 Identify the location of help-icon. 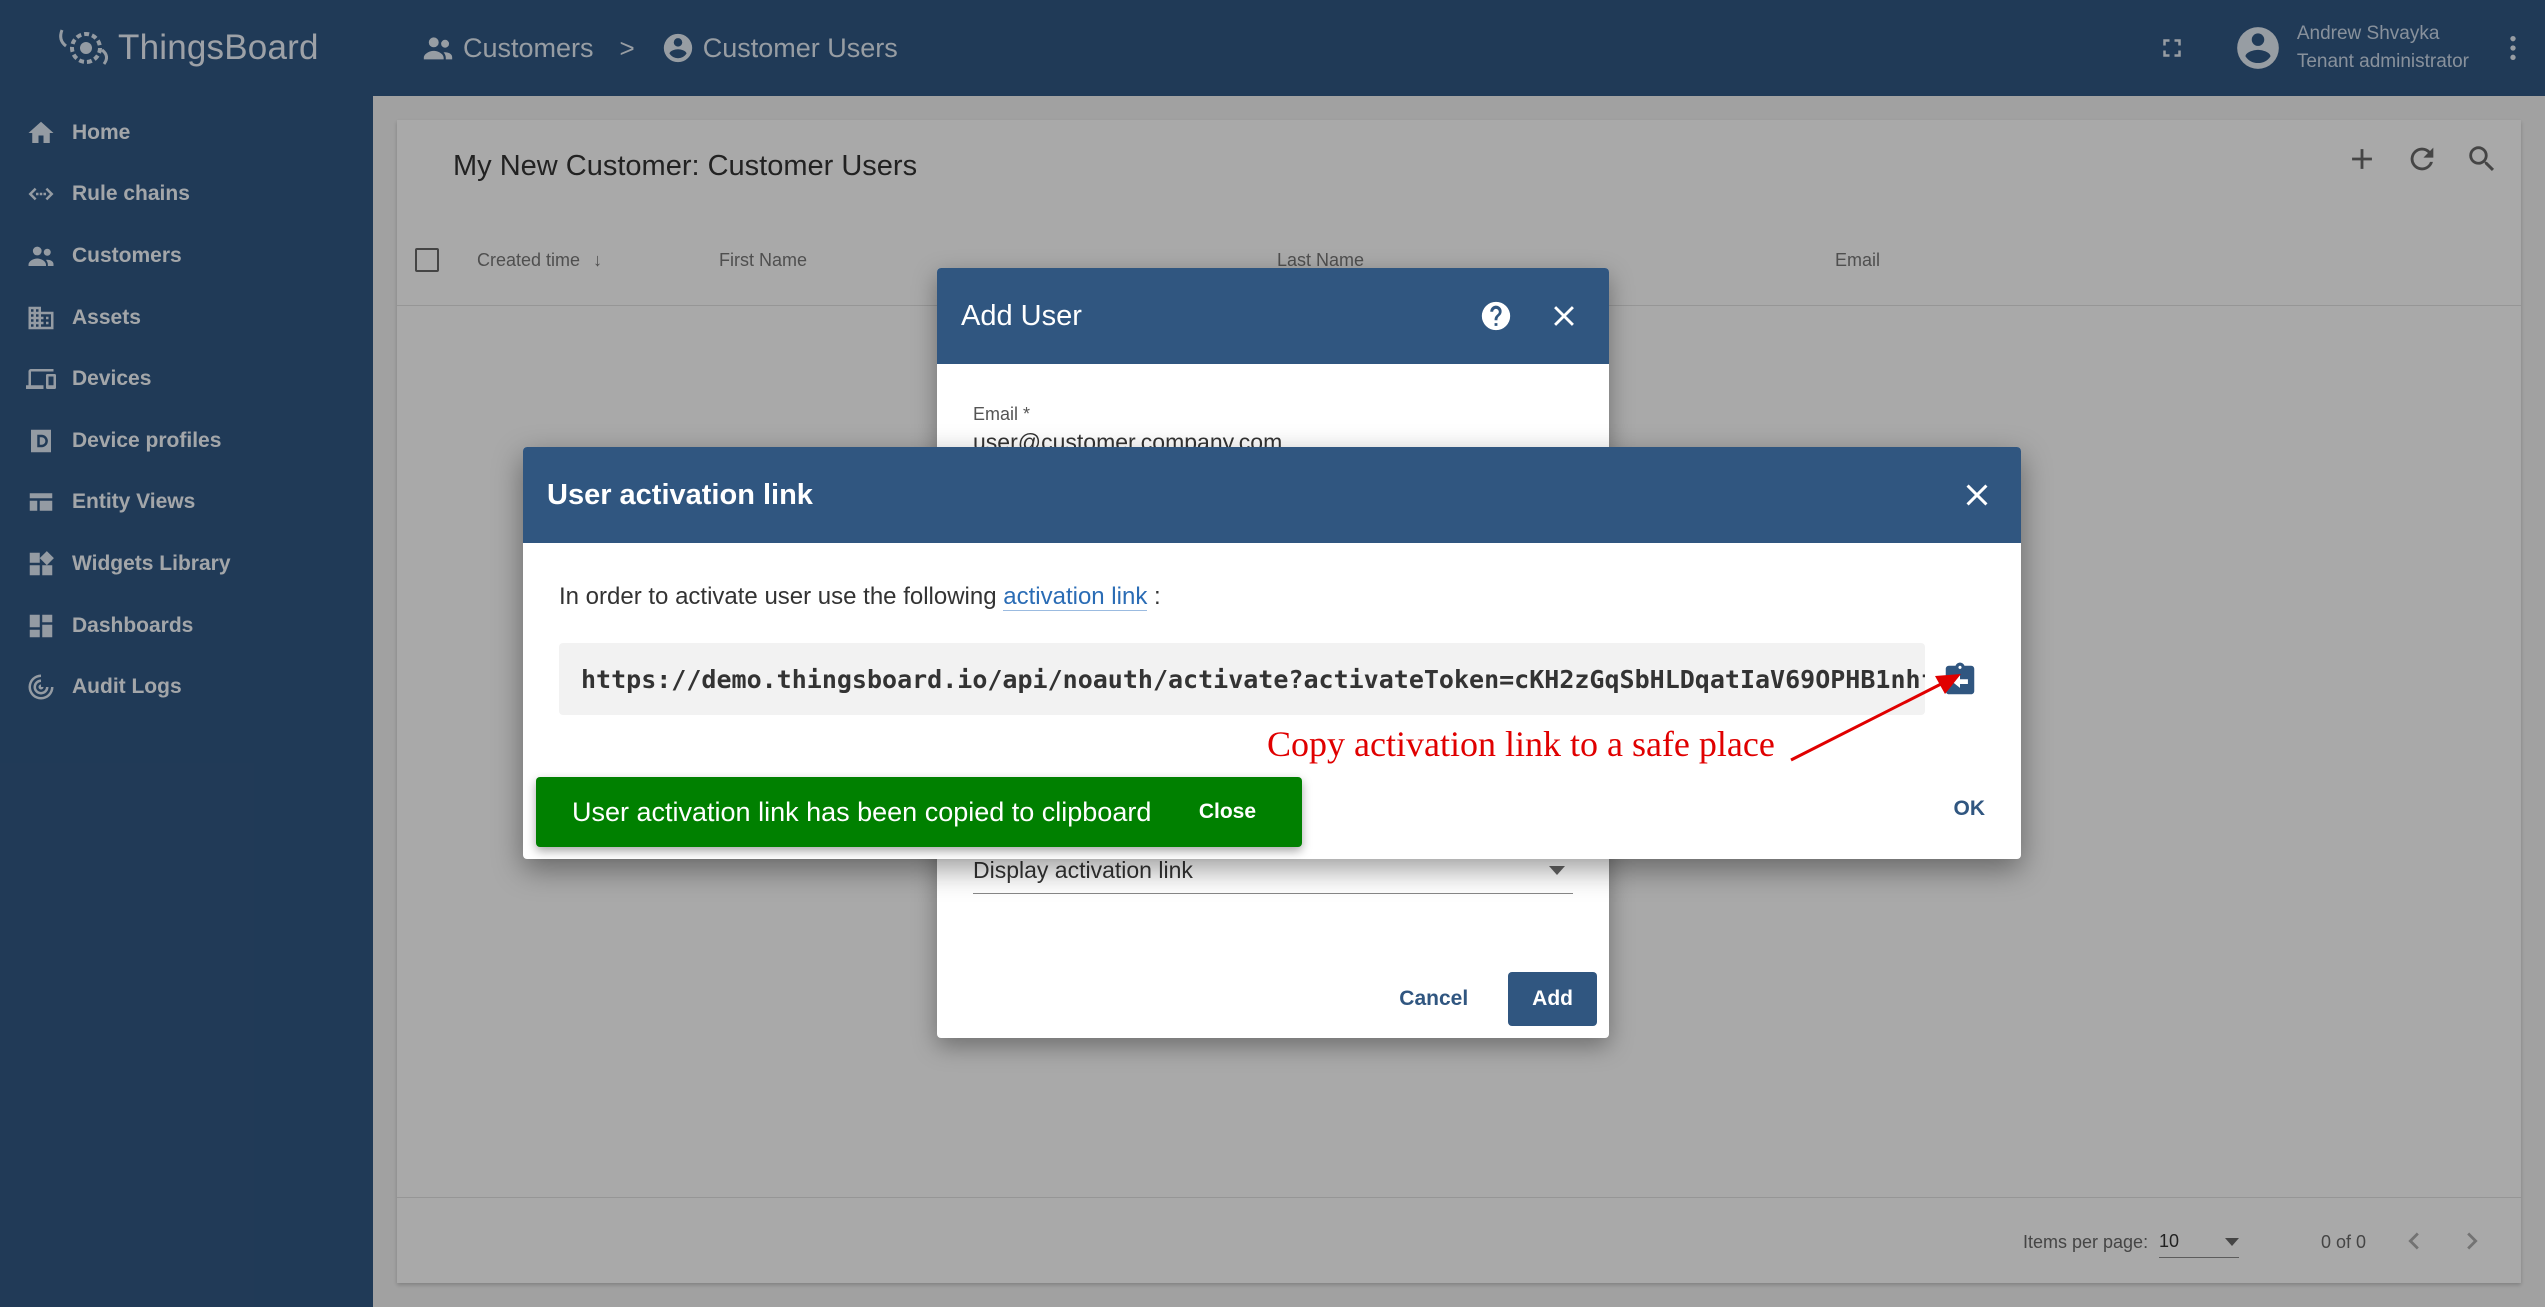
(1496, 316).